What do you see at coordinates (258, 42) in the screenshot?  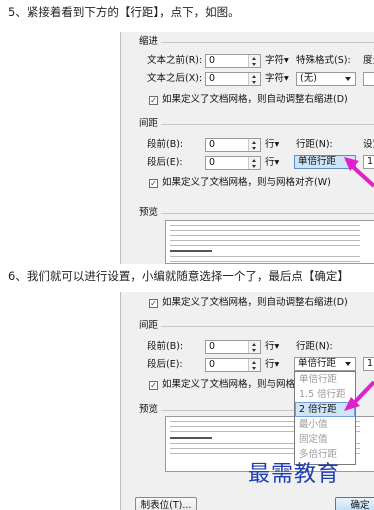 I see `indent-divider` at bounding box center [258, 42].